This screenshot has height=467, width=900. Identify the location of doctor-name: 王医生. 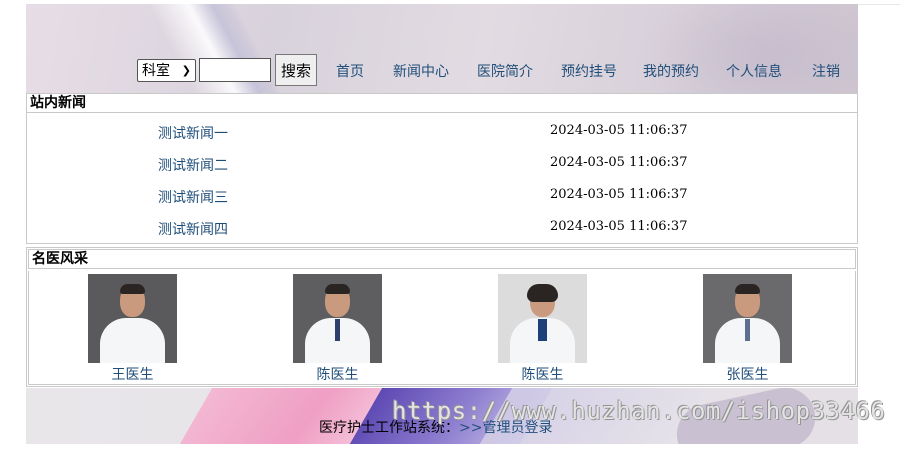
(132, 375).